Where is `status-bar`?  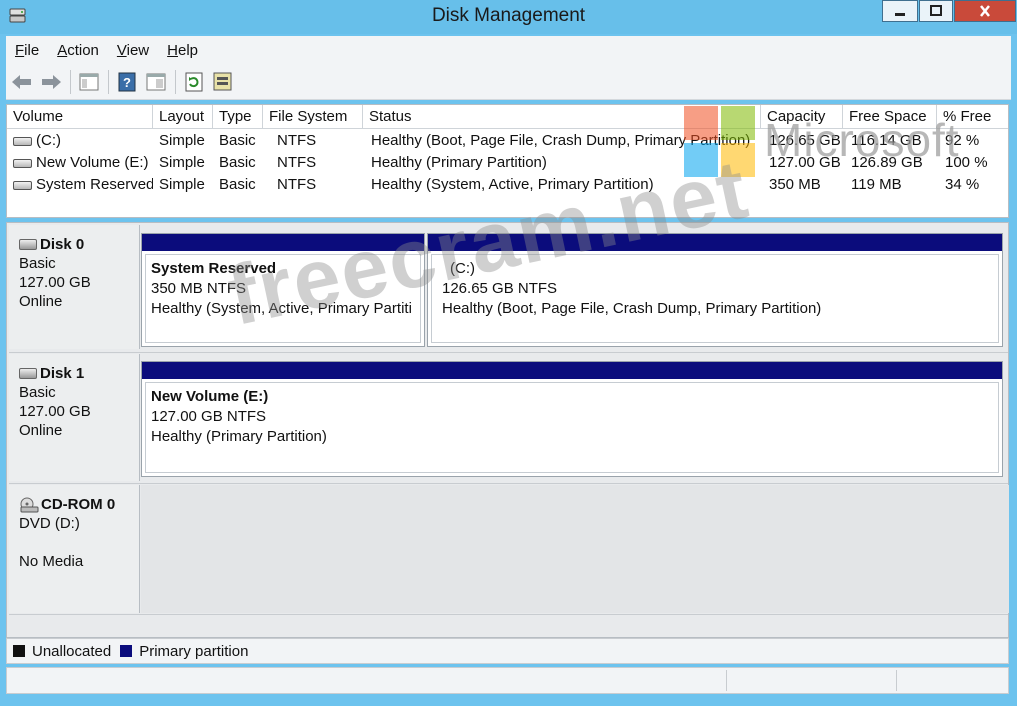 status-bar is located at coordinates (507, 680).